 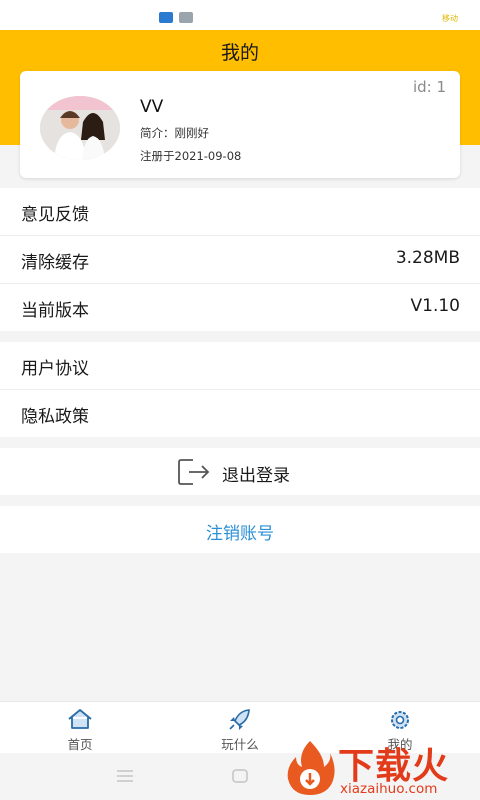 I want to click on tab-home: 首页, so click(x=80, y=728).